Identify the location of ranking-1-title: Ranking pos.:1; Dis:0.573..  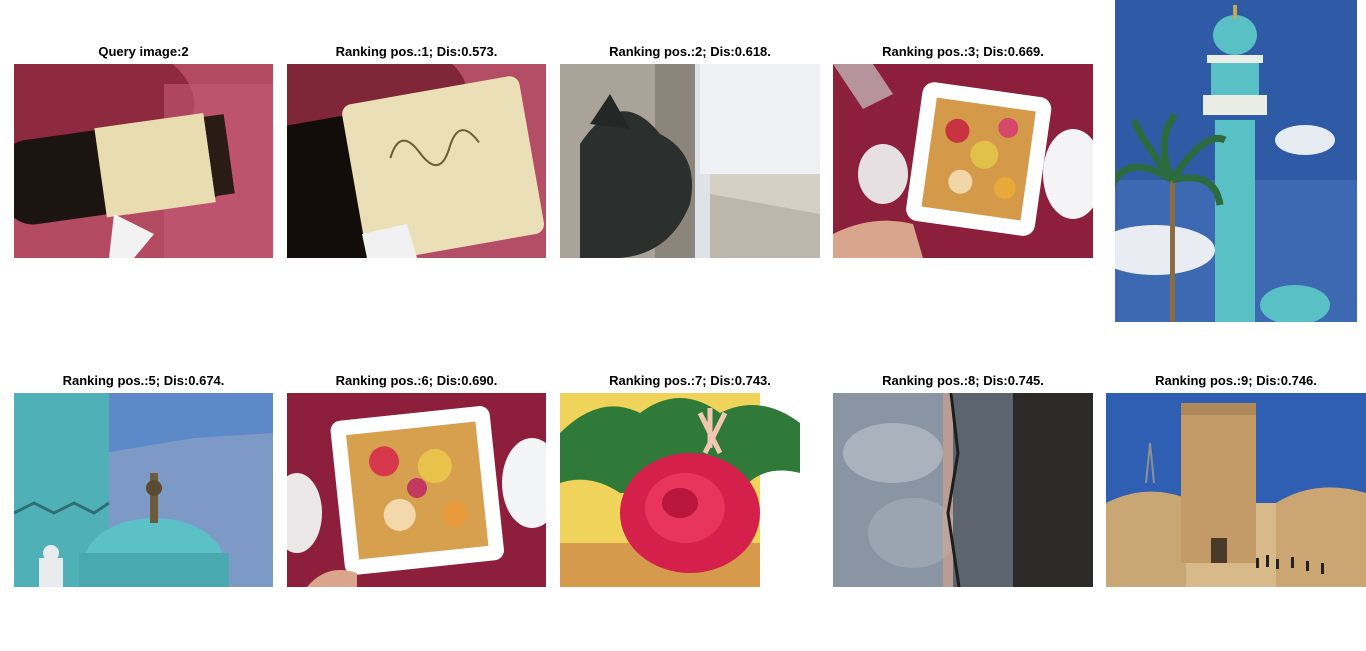
(416, 51).